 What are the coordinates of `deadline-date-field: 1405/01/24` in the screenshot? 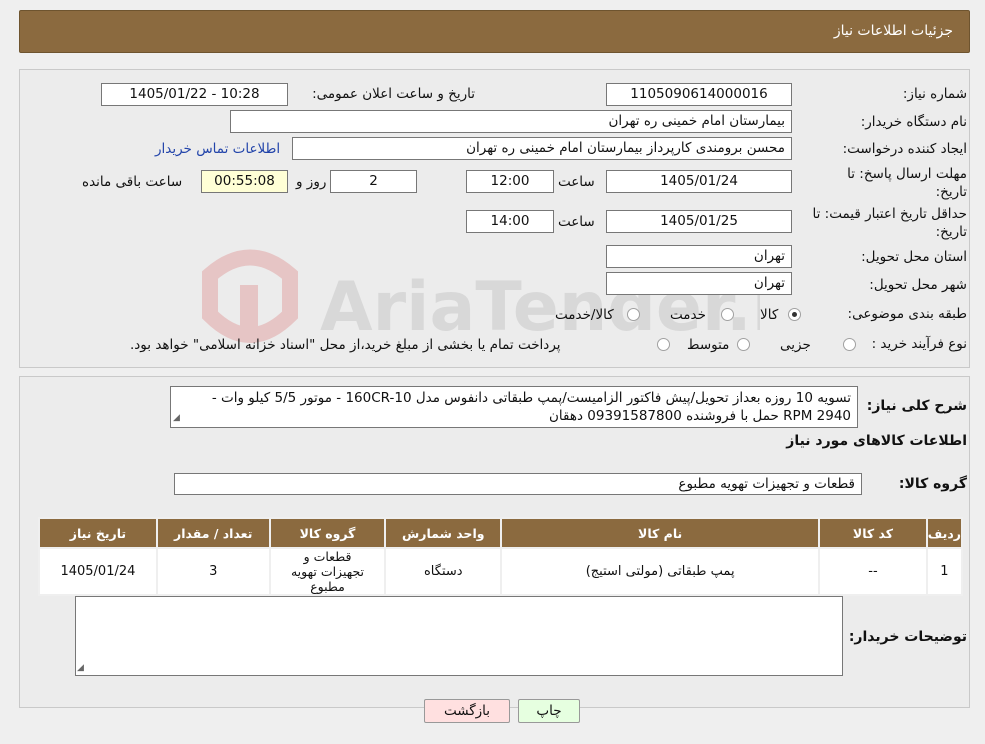 It's located at (699, 181).